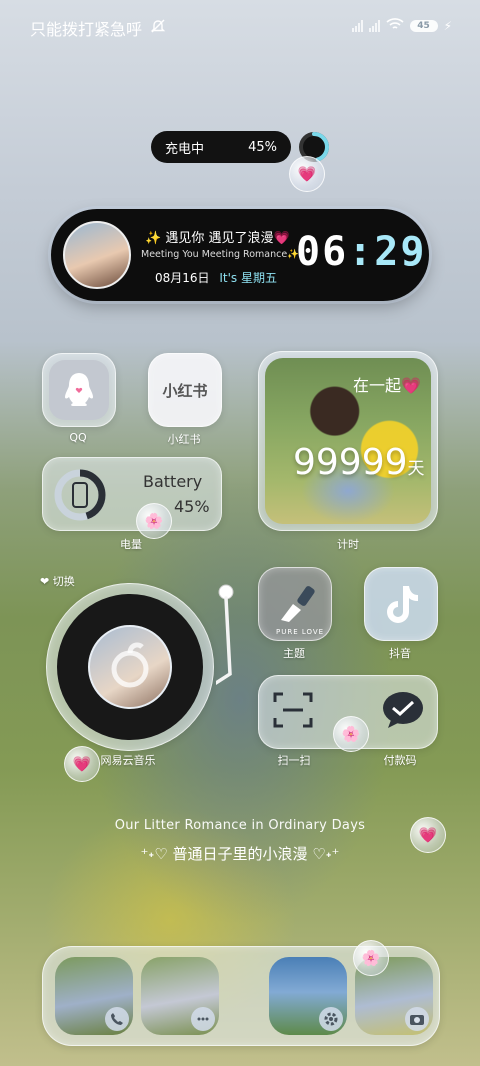 This screenshot has width=480, height=1066. I want to click on qq-label: QQ, so click(78, 437).